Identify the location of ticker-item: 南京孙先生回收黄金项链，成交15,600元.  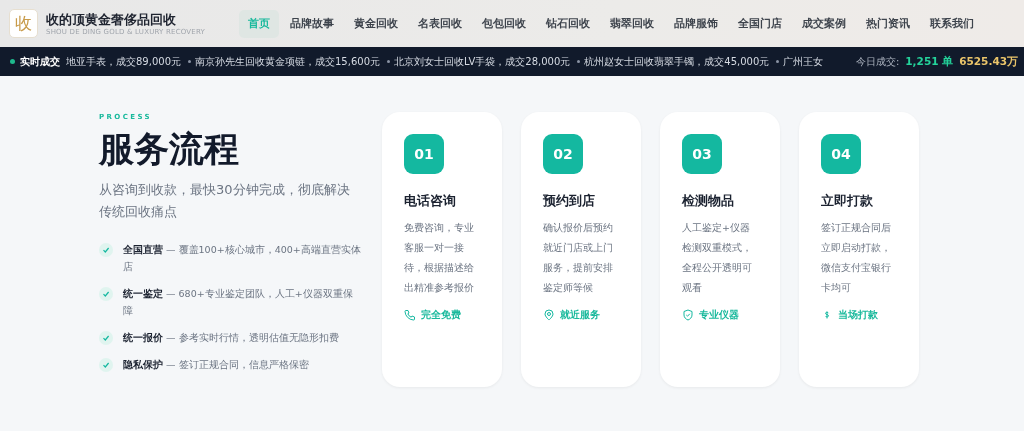
(287, 61).